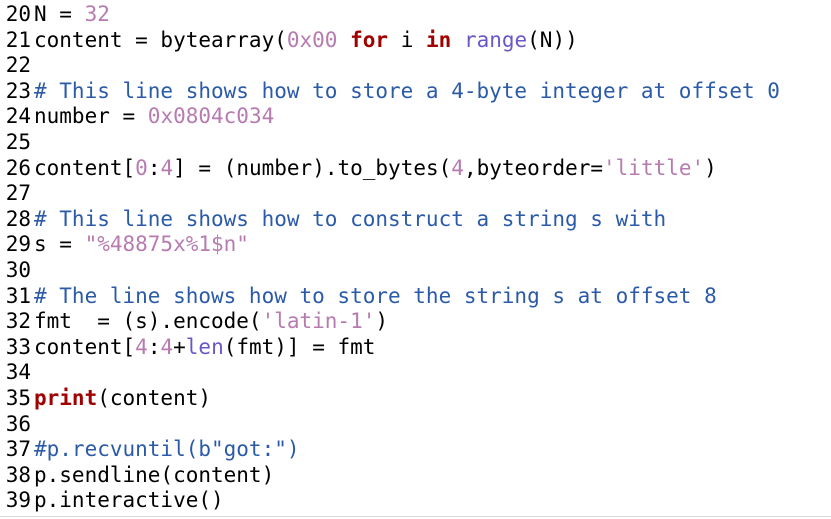 This screenshot has width=831, height=519. I want to click on code-line: 25, so click(17, 143).